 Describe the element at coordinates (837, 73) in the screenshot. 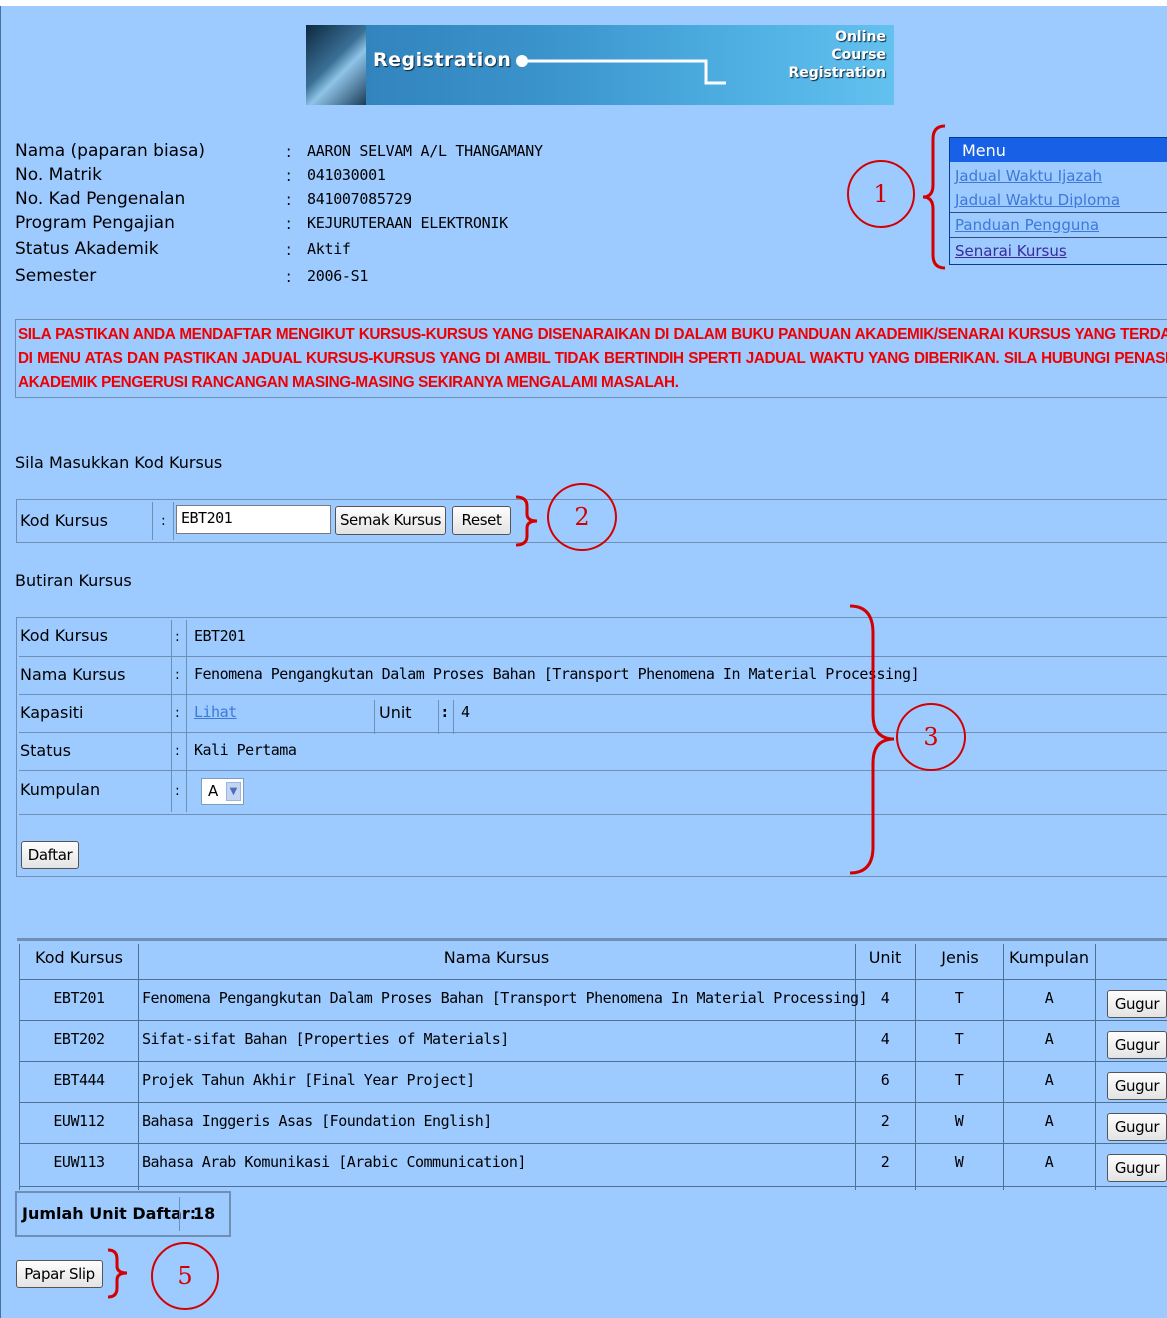

I see `banner-line3: Registration` at that location.